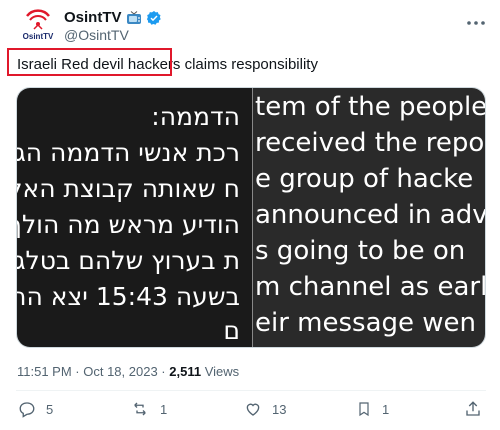  Describe the element at coordinates (128, 260) in the screenshot. I see `hebrew-line: ת בערוץ שלהם בטלגר` at that location.